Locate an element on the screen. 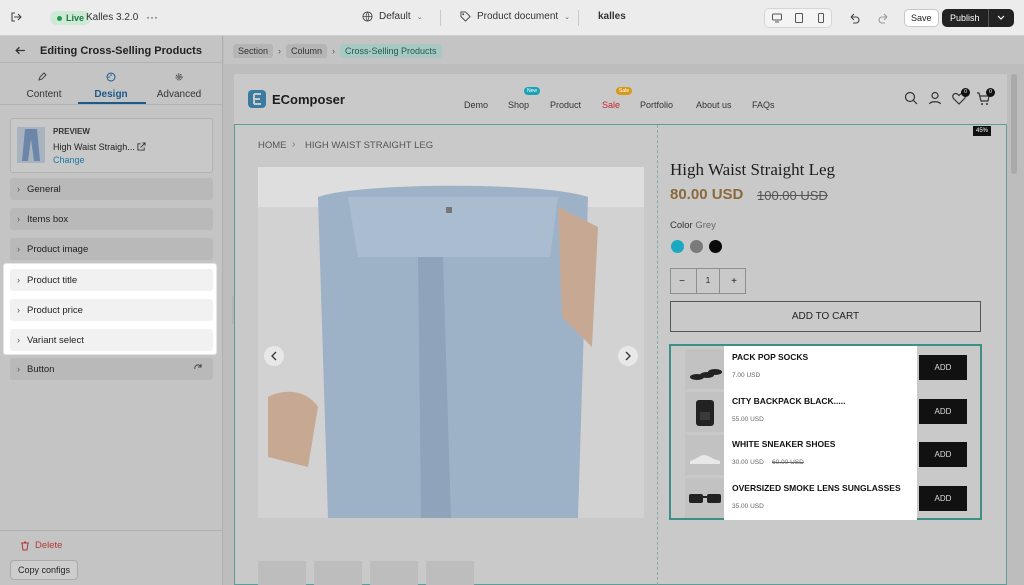  color-swatch-grey is located at coordinates (696, 246).